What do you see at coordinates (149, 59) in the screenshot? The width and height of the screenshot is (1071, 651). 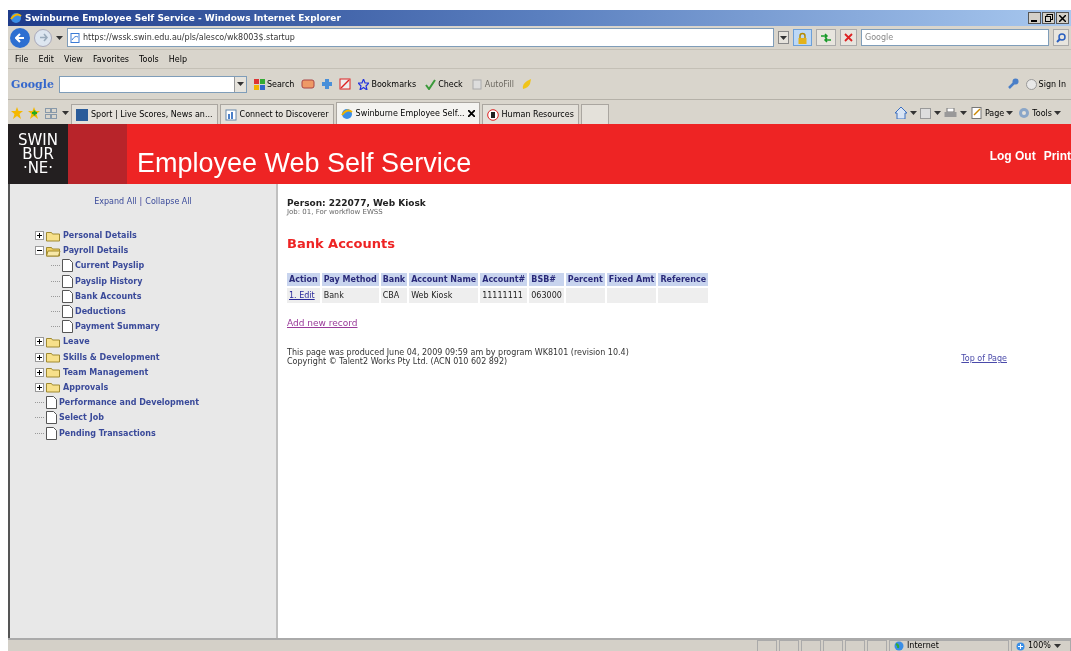 I see `menu-item: Tools` at bounding box center [149, 59].